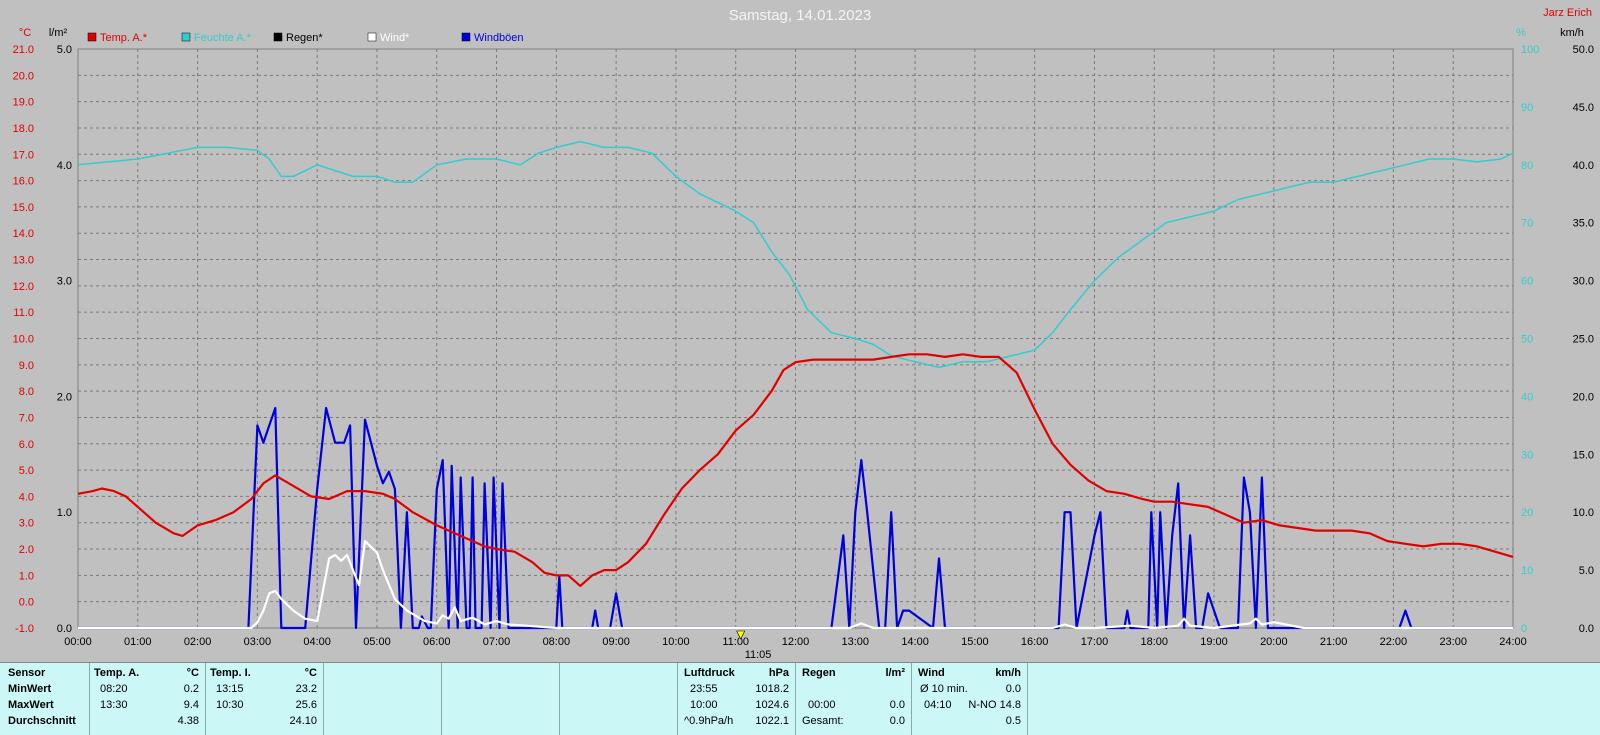 The width and height of the screenshot is (1600, 735). What do you see at coordinates (1527, 282) in the screenshot?
I see `humidity-tick-label: 60` at bounding box center [1527, 282].